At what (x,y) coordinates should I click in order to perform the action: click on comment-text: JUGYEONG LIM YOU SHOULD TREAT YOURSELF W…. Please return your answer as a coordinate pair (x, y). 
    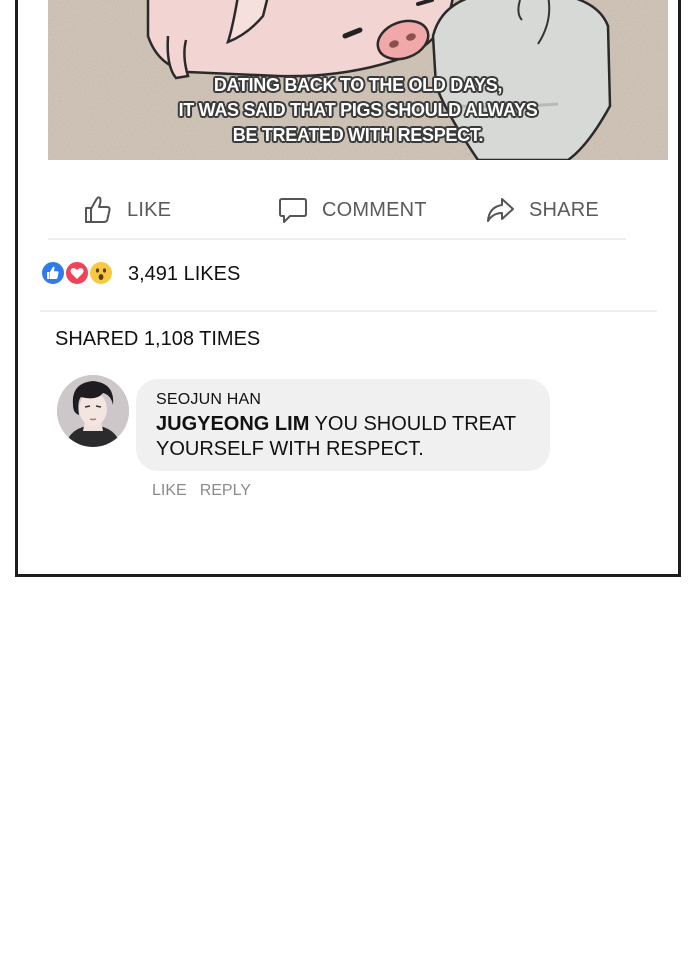
    Looking at the image, I should click on (346, 437).